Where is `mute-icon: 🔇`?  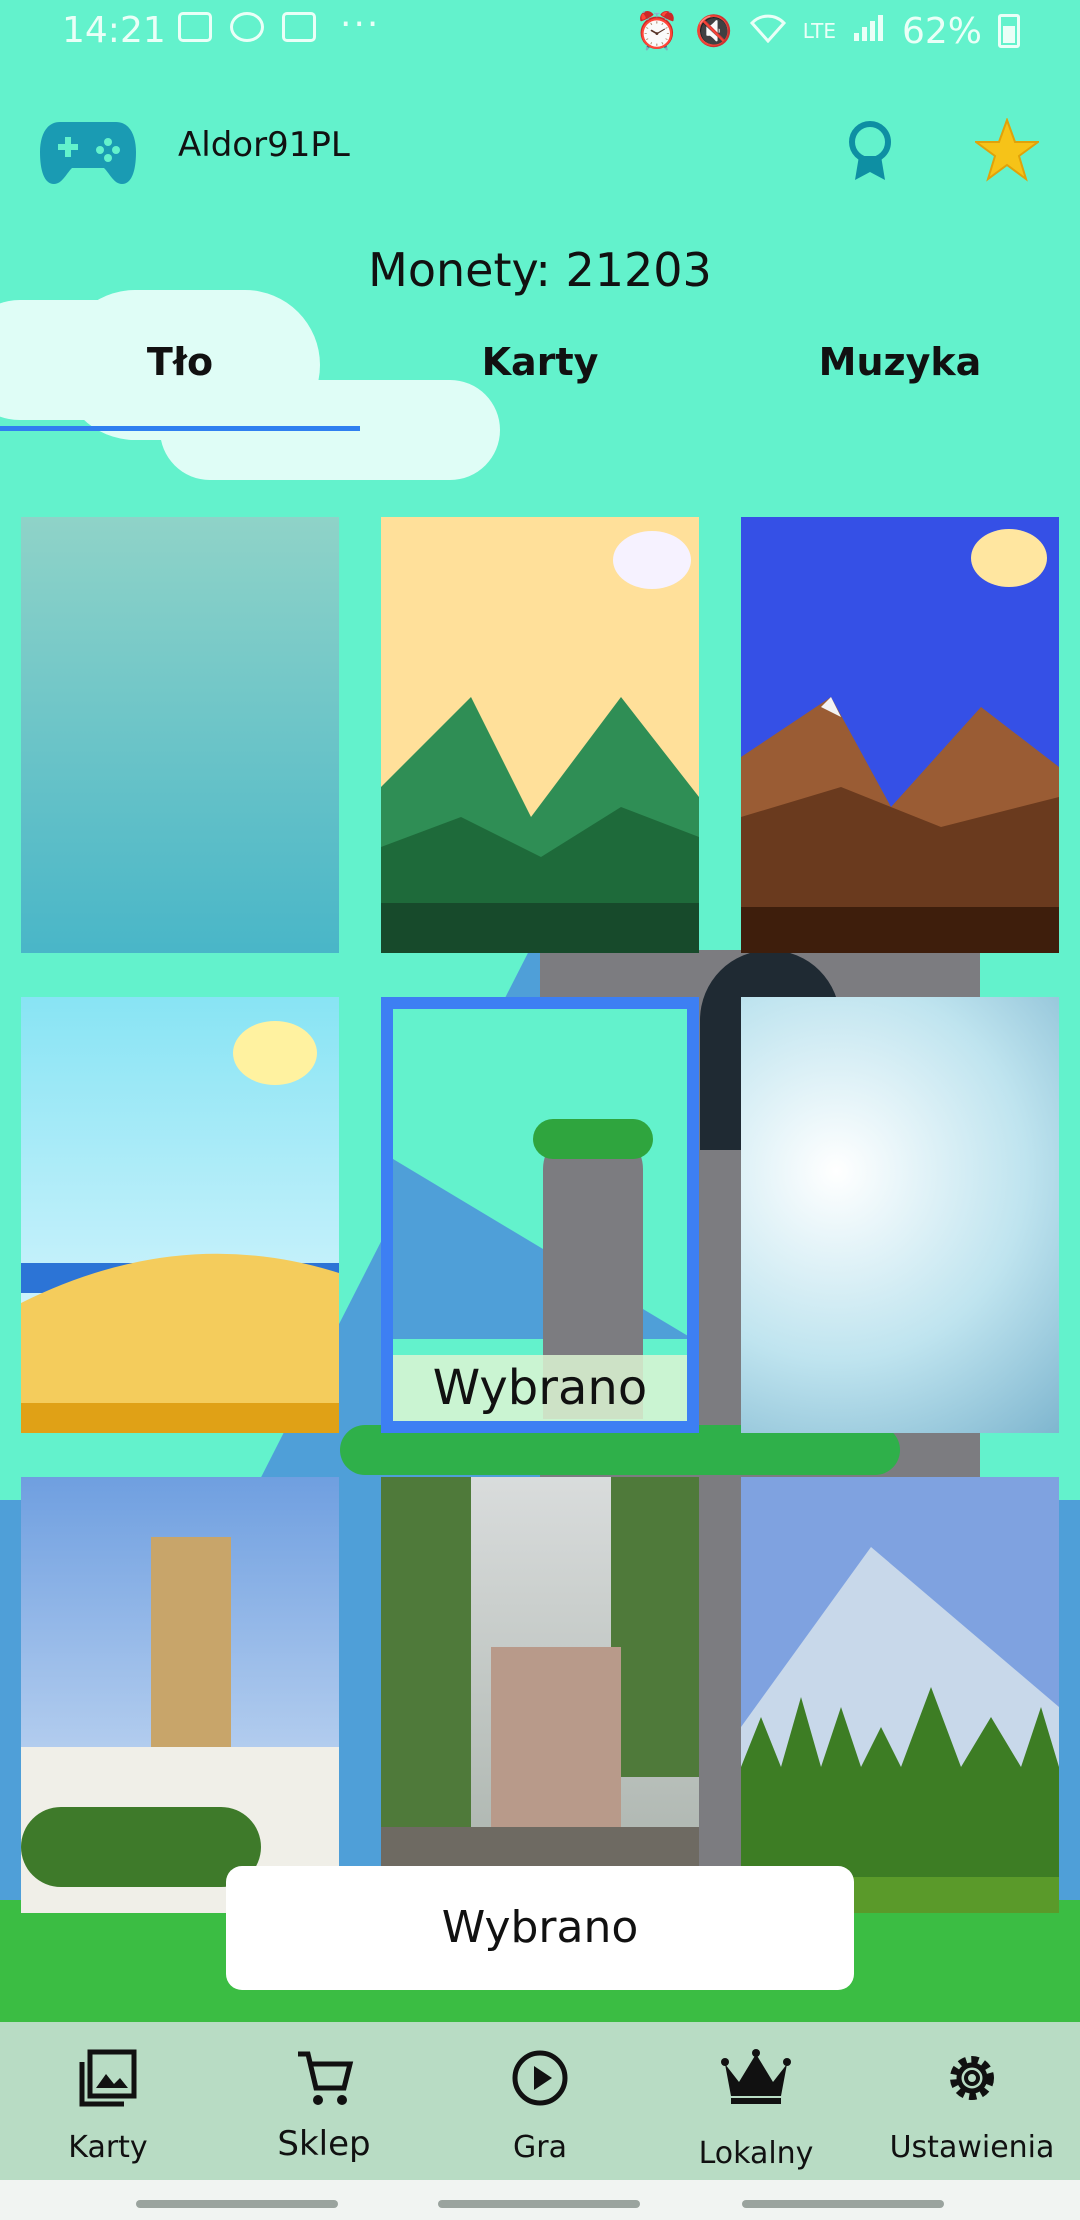 mute-icon: 🔇 is located at coordinates (714, 31).